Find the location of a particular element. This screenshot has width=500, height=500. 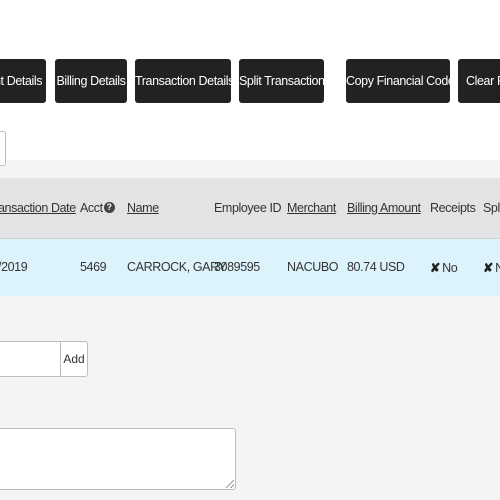

question-circle-icon: ? is located at coordinates (109, 207).